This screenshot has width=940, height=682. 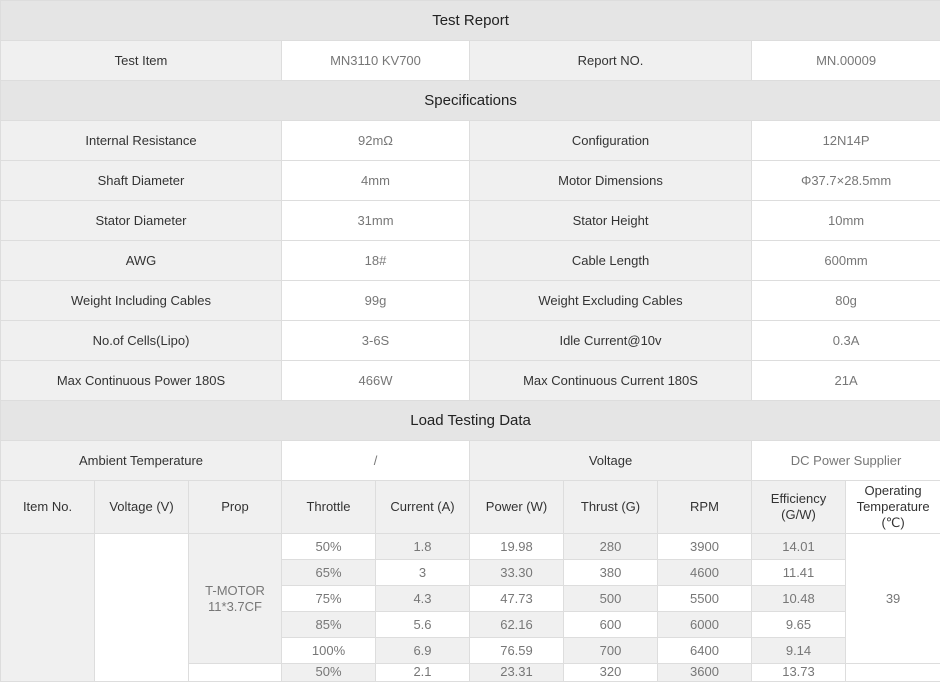 I want to click on throttle-cell: 65%, so click(x=329, y=573).